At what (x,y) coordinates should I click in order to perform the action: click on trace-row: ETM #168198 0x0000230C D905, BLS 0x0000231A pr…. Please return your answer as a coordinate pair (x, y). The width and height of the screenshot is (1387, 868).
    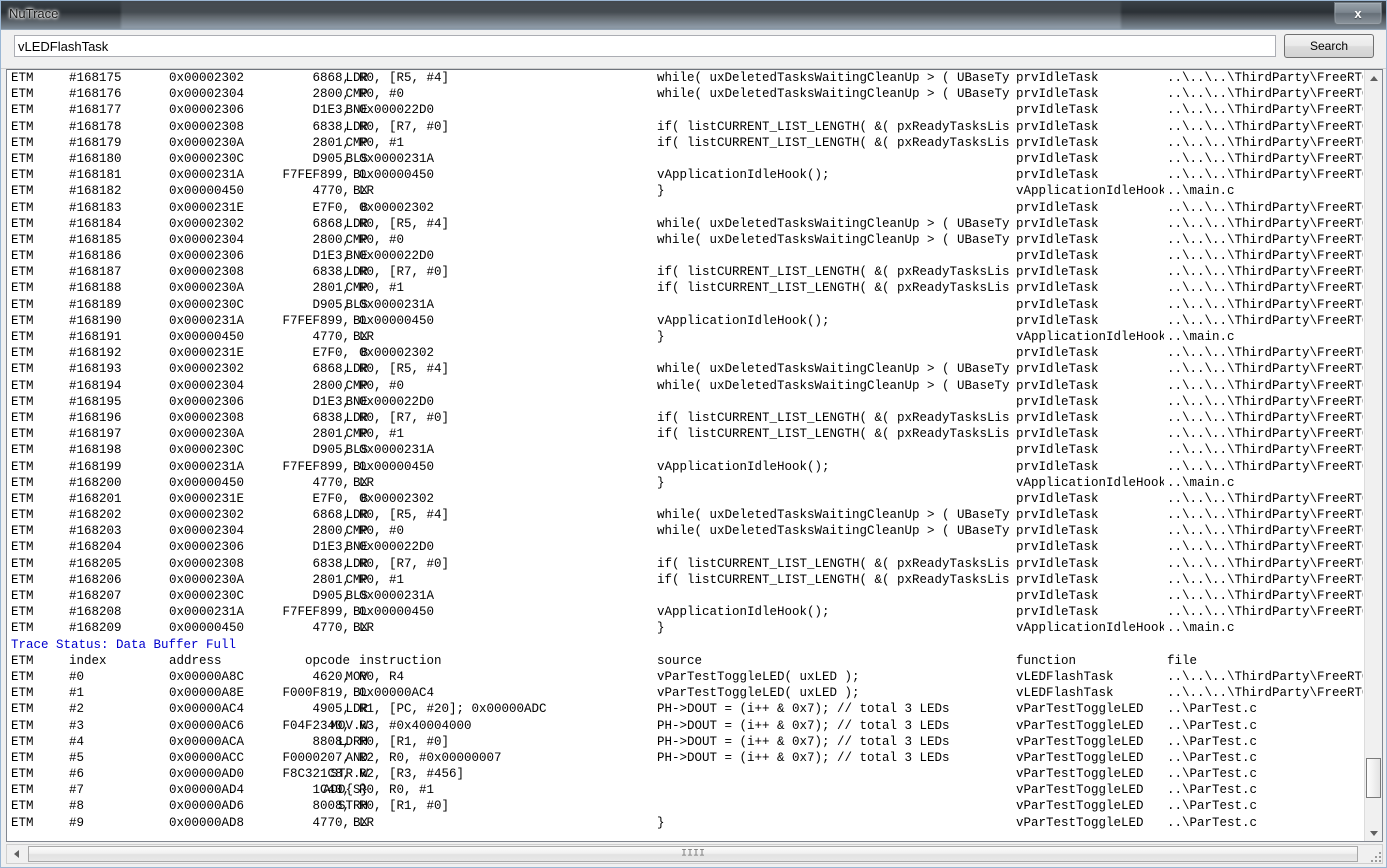
    Looking at the image, I should click on (686, 450).